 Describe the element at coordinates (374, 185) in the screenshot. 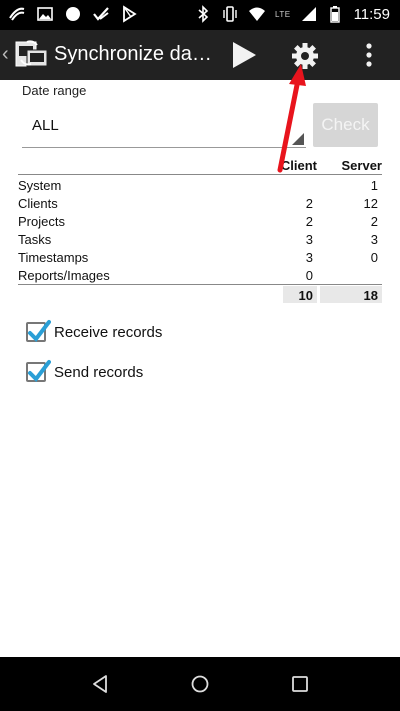

I see `server-count: 1` at that location.